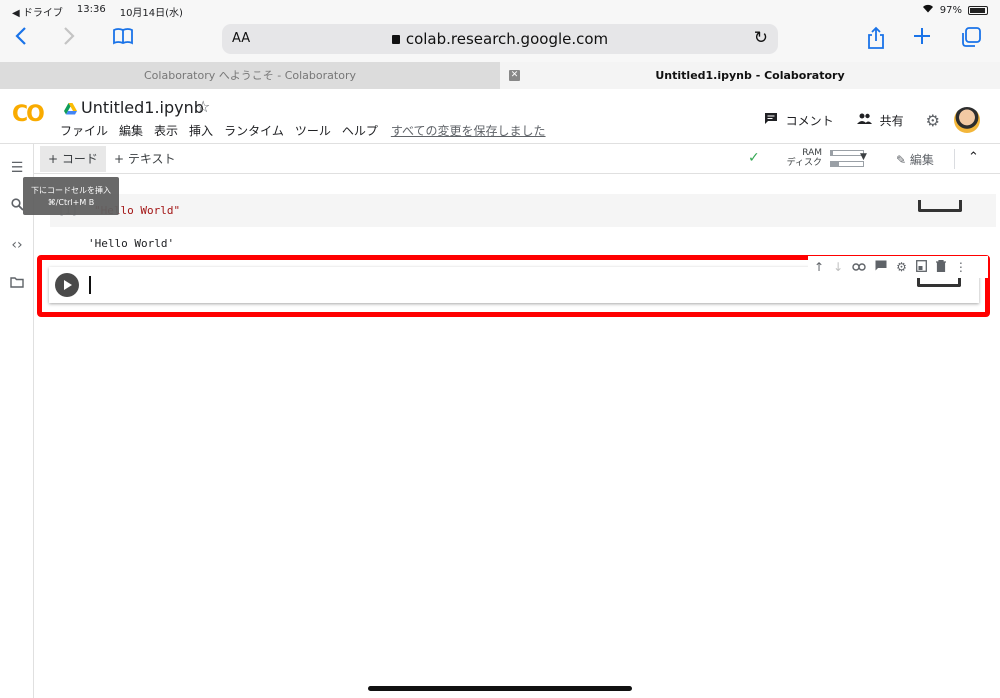 This screenshot has height=698, width=1000. What do you see at coordinates (921, 267) in the screenshot?
I see `mirror-cell-icon` at bounding box center [921, 267].